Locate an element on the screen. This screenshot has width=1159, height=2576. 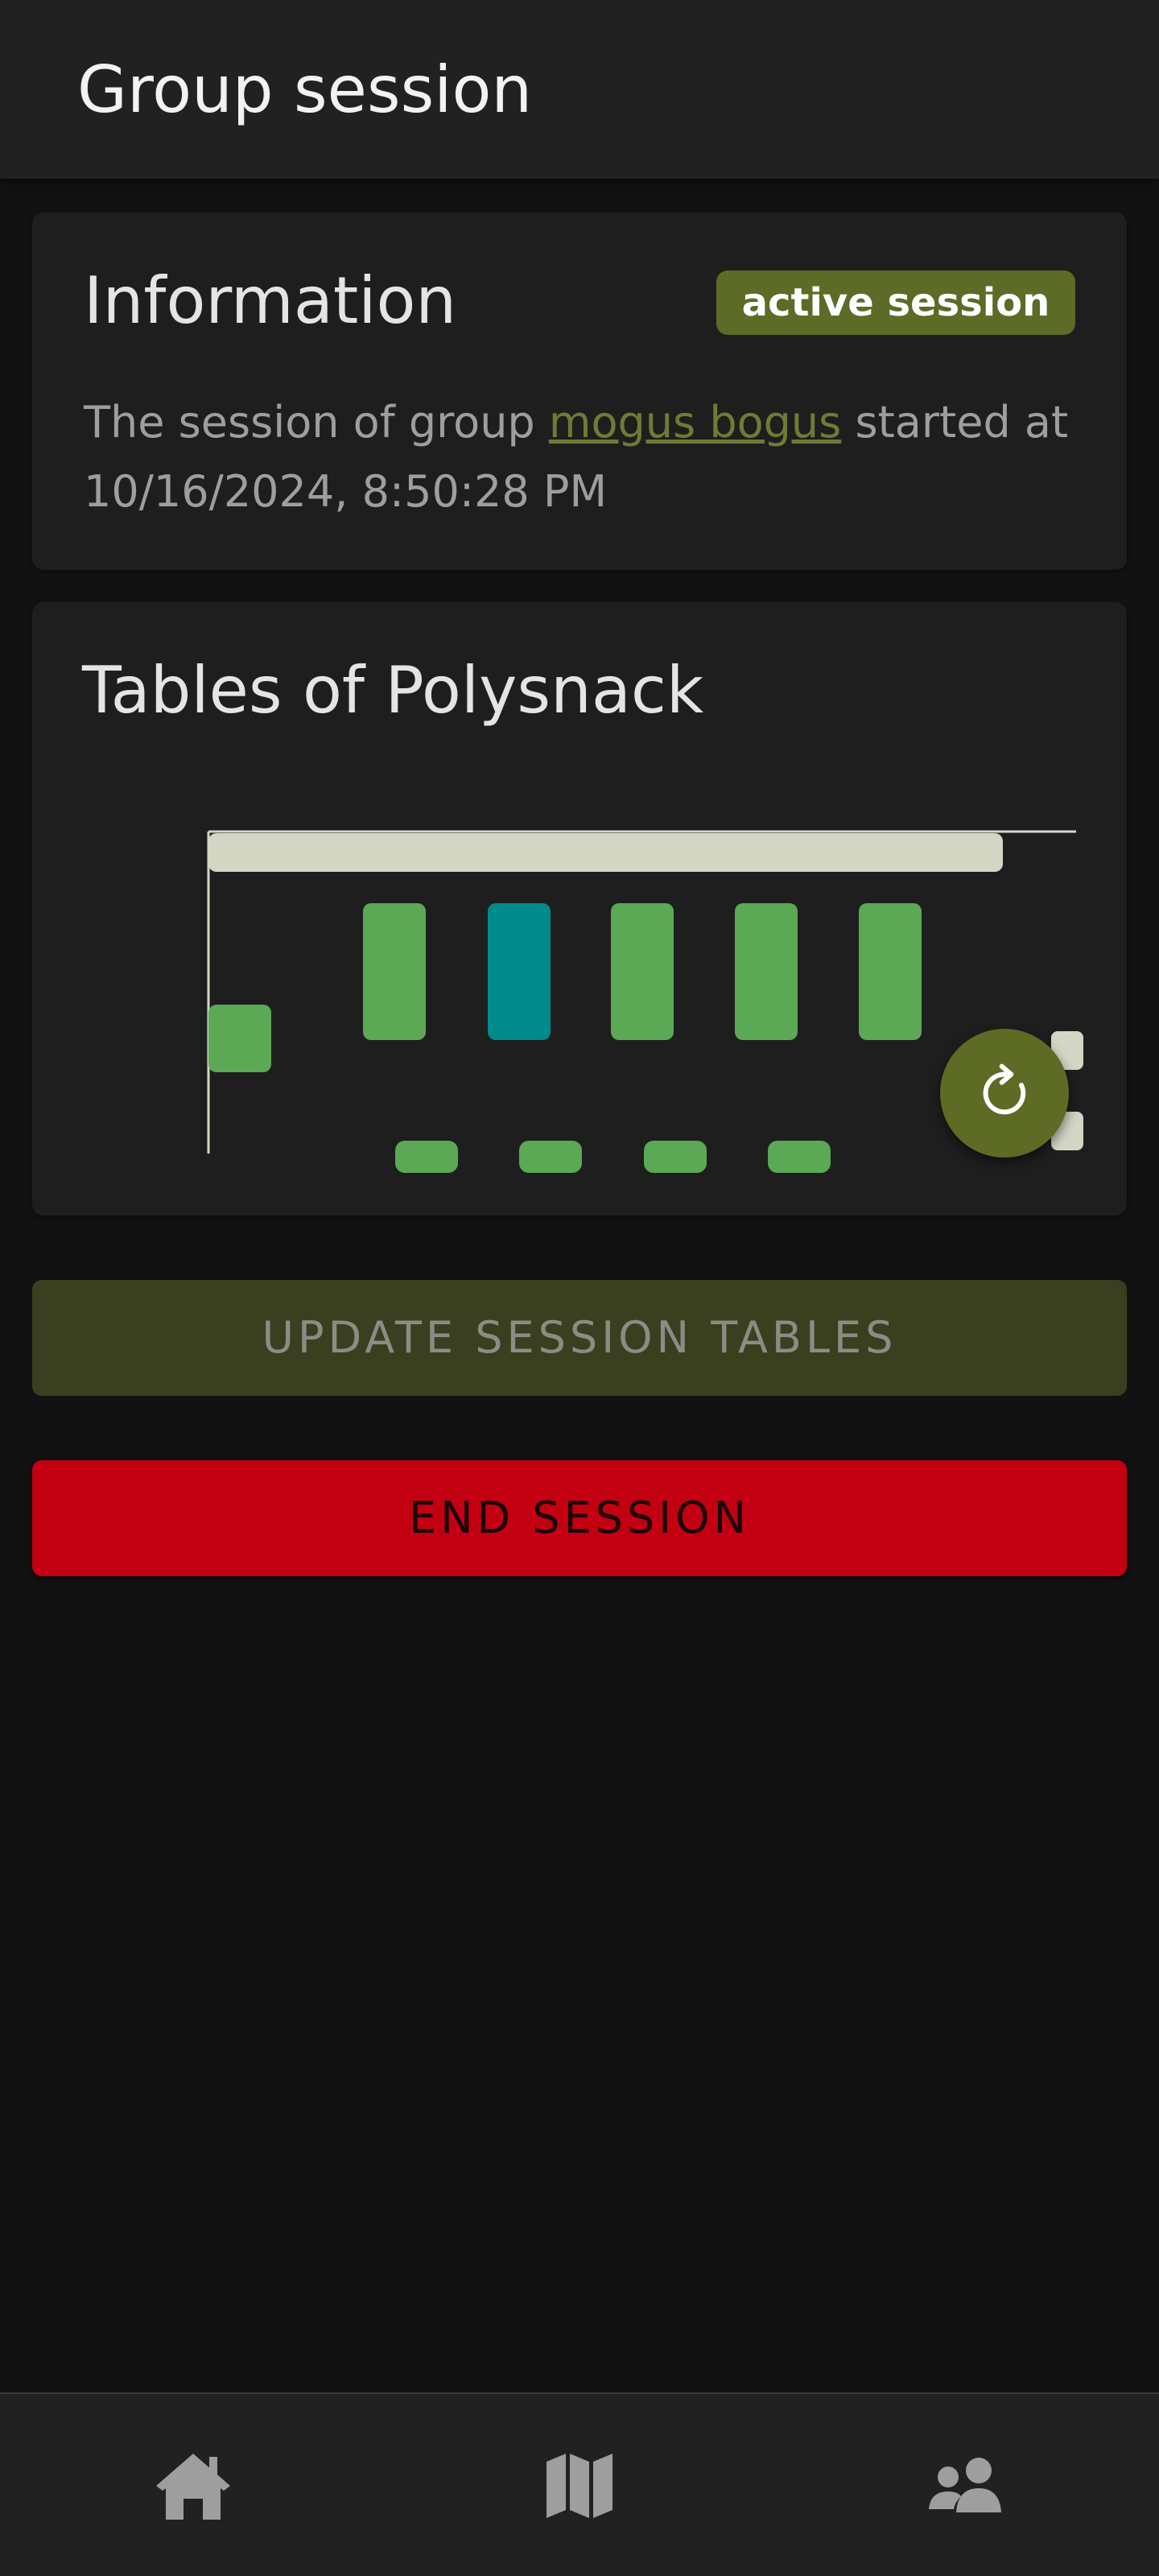
counter-bar is located at coordinates (605, 852).